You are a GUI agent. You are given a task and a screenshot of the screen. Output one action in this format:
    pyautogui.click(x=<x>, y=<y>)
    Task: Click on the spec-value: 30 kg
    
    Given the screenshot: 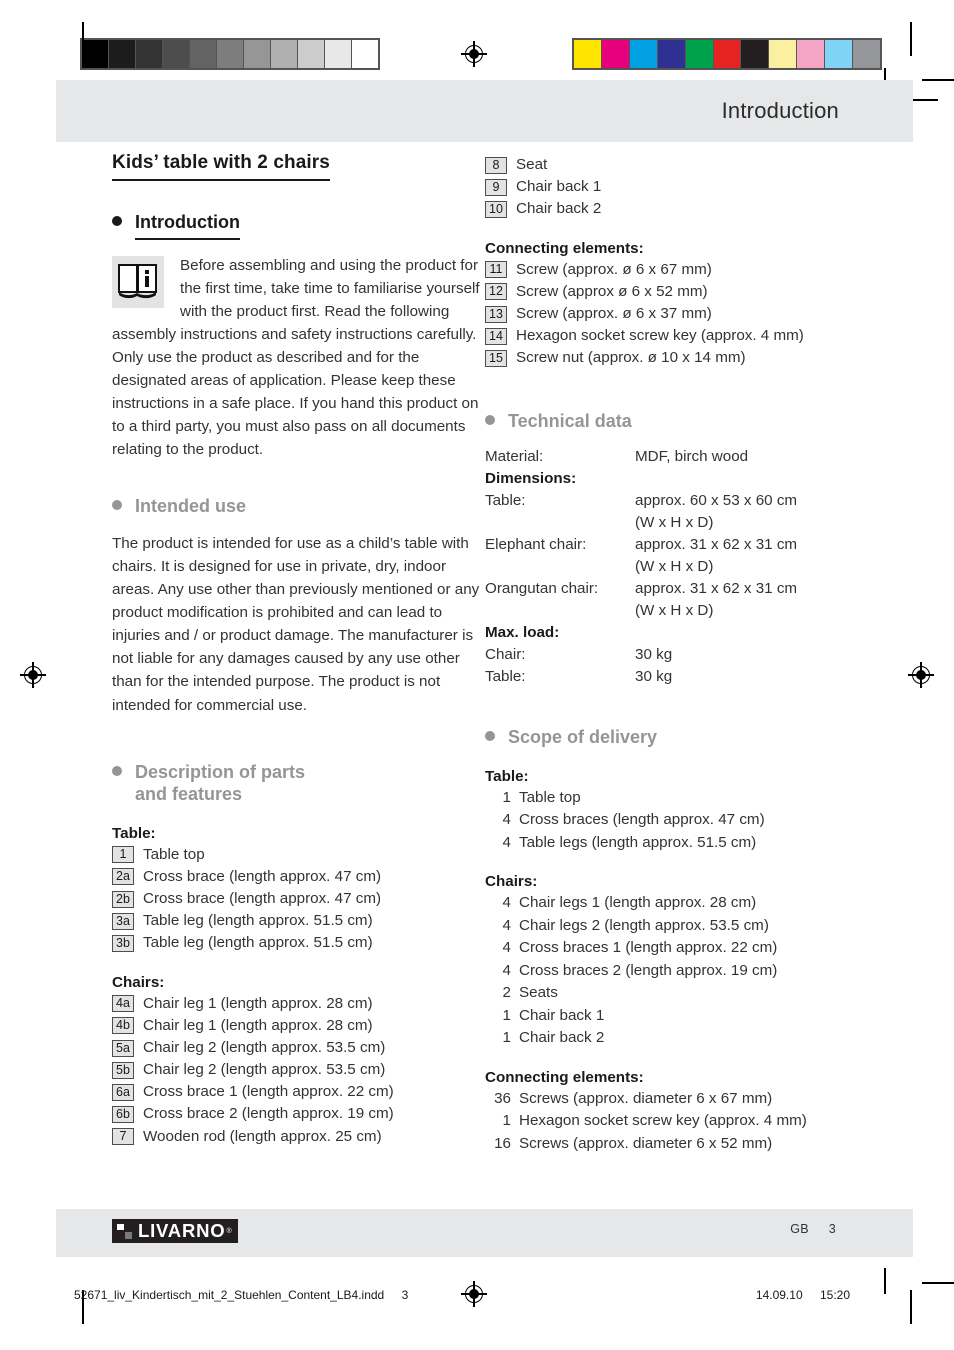 What is the action you would take?
    pyautogui.click(x=654, y=655)
    